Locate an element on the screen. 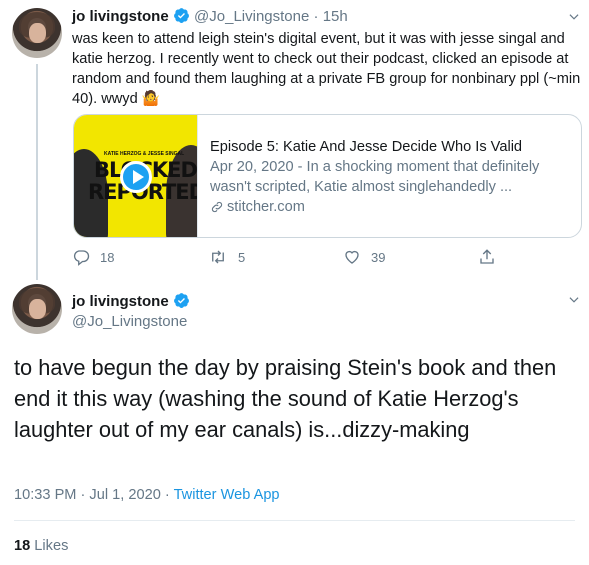 This screenshot has width=589, height=565. like-button: 39 is located at coordinates (364, 257).